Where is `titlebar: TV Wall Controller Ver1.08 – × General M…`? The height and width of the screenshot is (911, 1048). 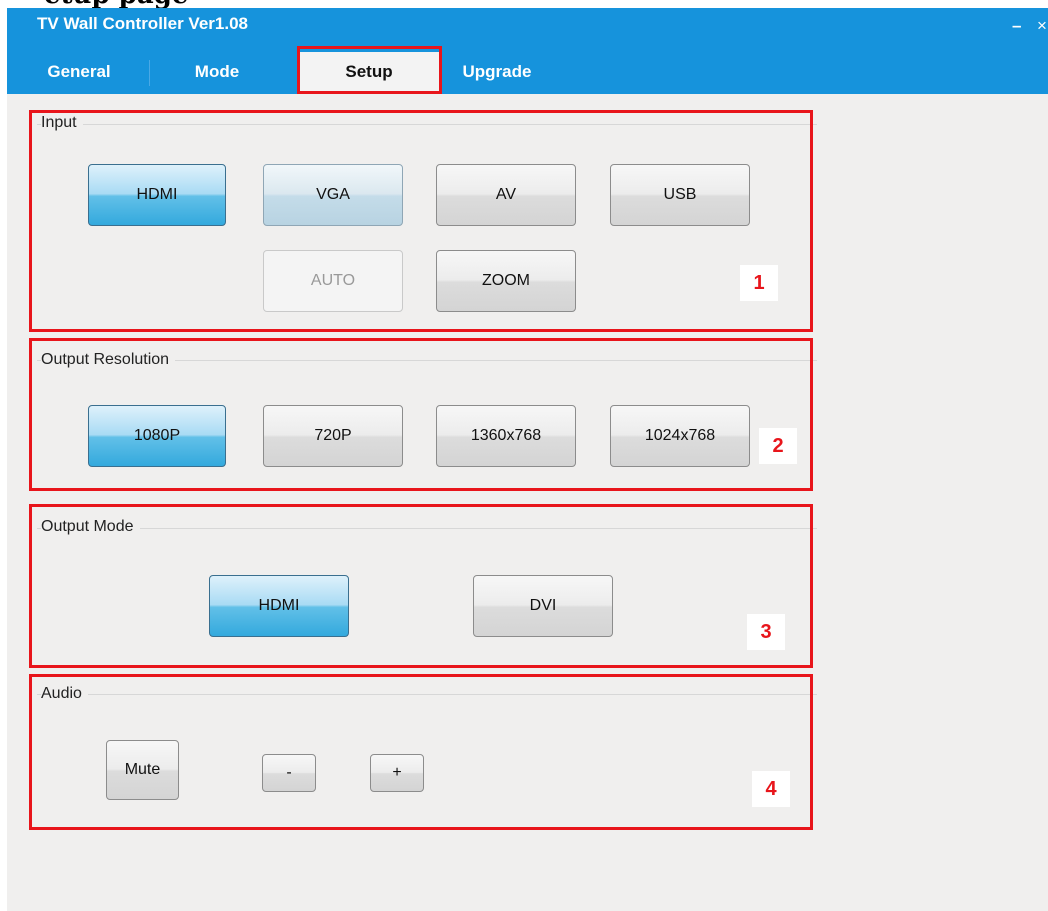 titlebar: TV Wall Controller Ver1.08 – × General M… is located at coordinates (527, 51).